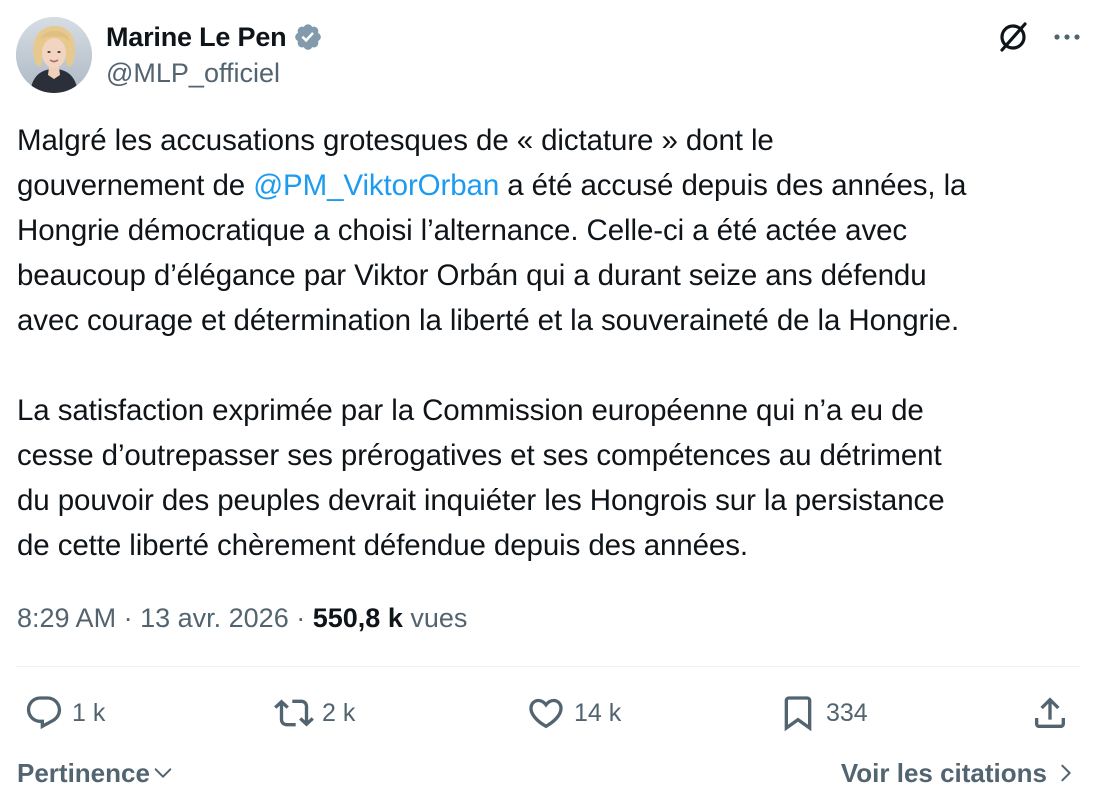 This screenshot has width=1100, height=803. What do you see at coordinates (823, 713) in the screenshot?
I see `bookmark-button: 334` at bounding box center [823, 713].